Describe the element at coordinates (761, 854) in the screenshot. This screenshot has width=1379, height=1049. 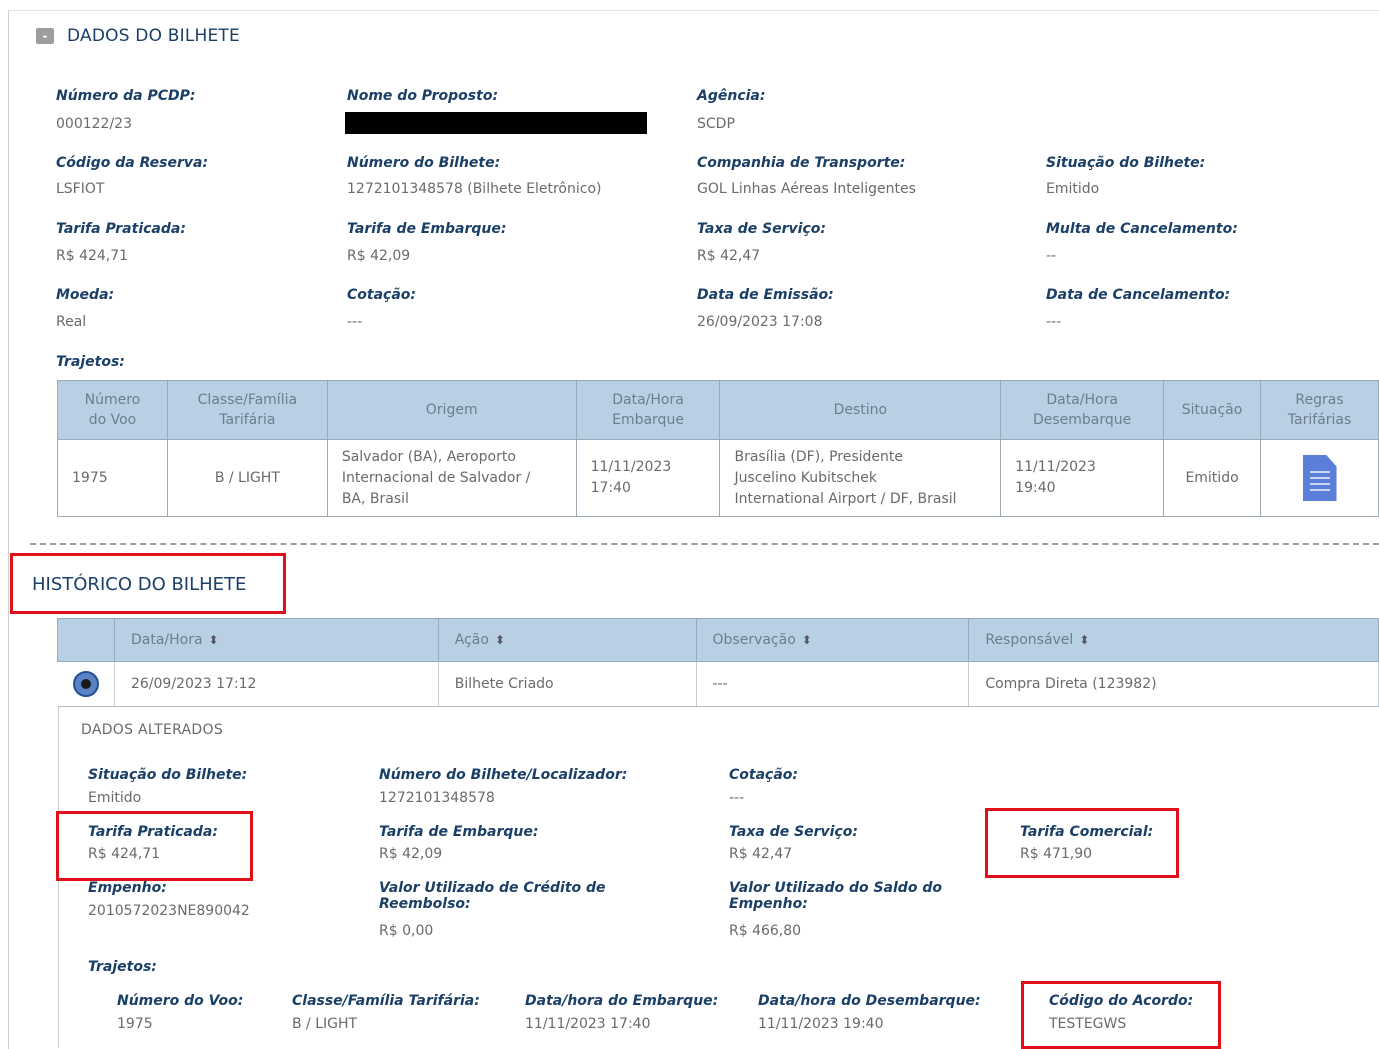
I see `alt-taxa-servico-value: R$ 42,47` at that location.